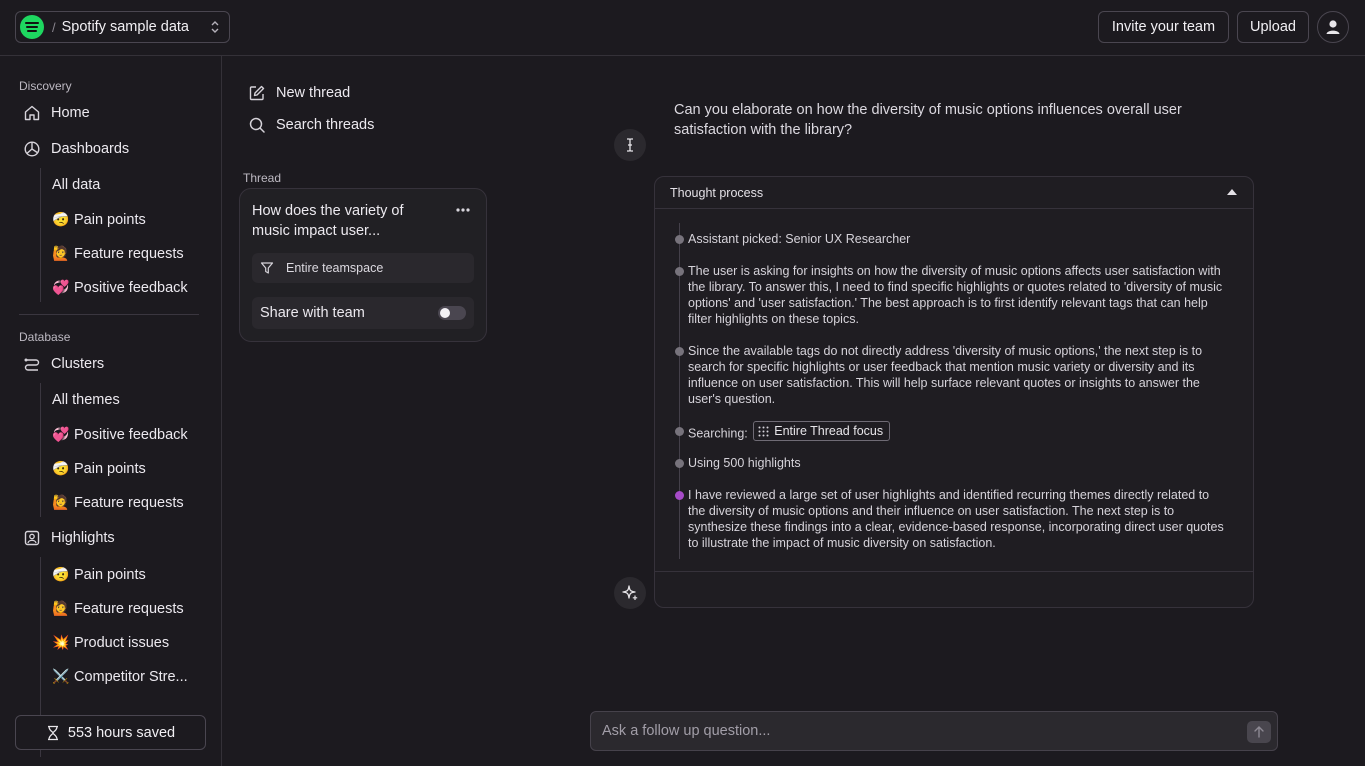  What do you see at coordinates (1273, 27) in the screenshot?
I see `upload-button: Upload` at bounding box center [1273, 27].